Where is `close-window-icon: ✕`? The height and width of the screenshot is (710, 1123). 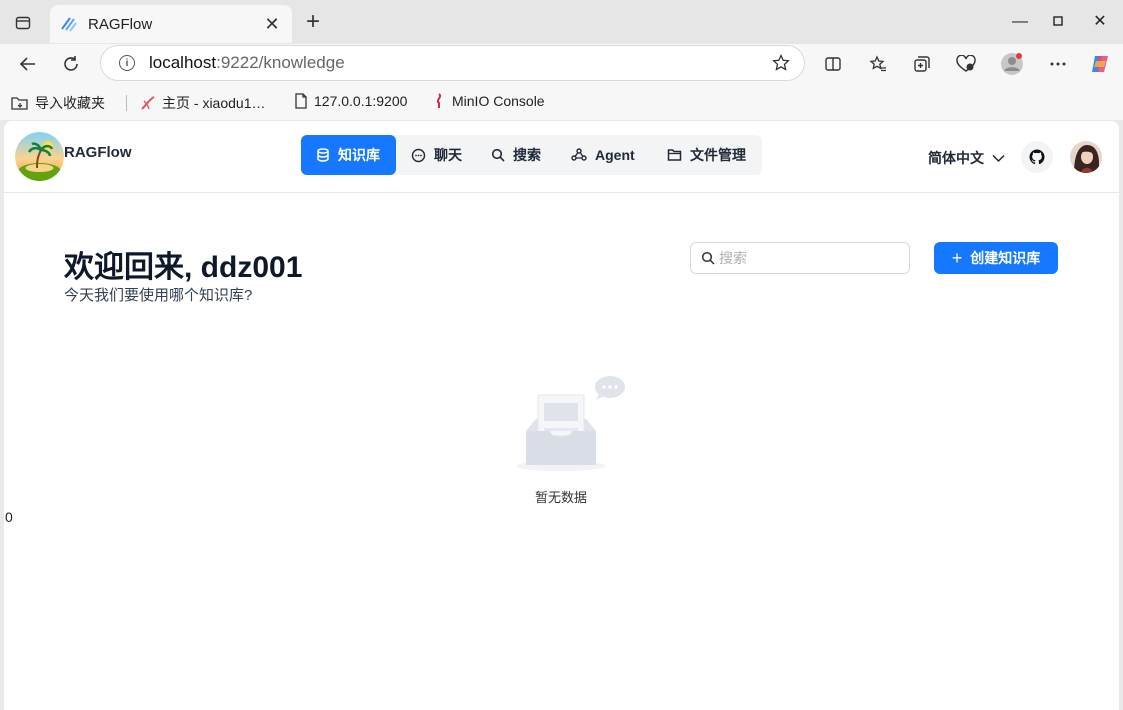 close-window-icon: ✕ is located at coordinates (1100, 22).